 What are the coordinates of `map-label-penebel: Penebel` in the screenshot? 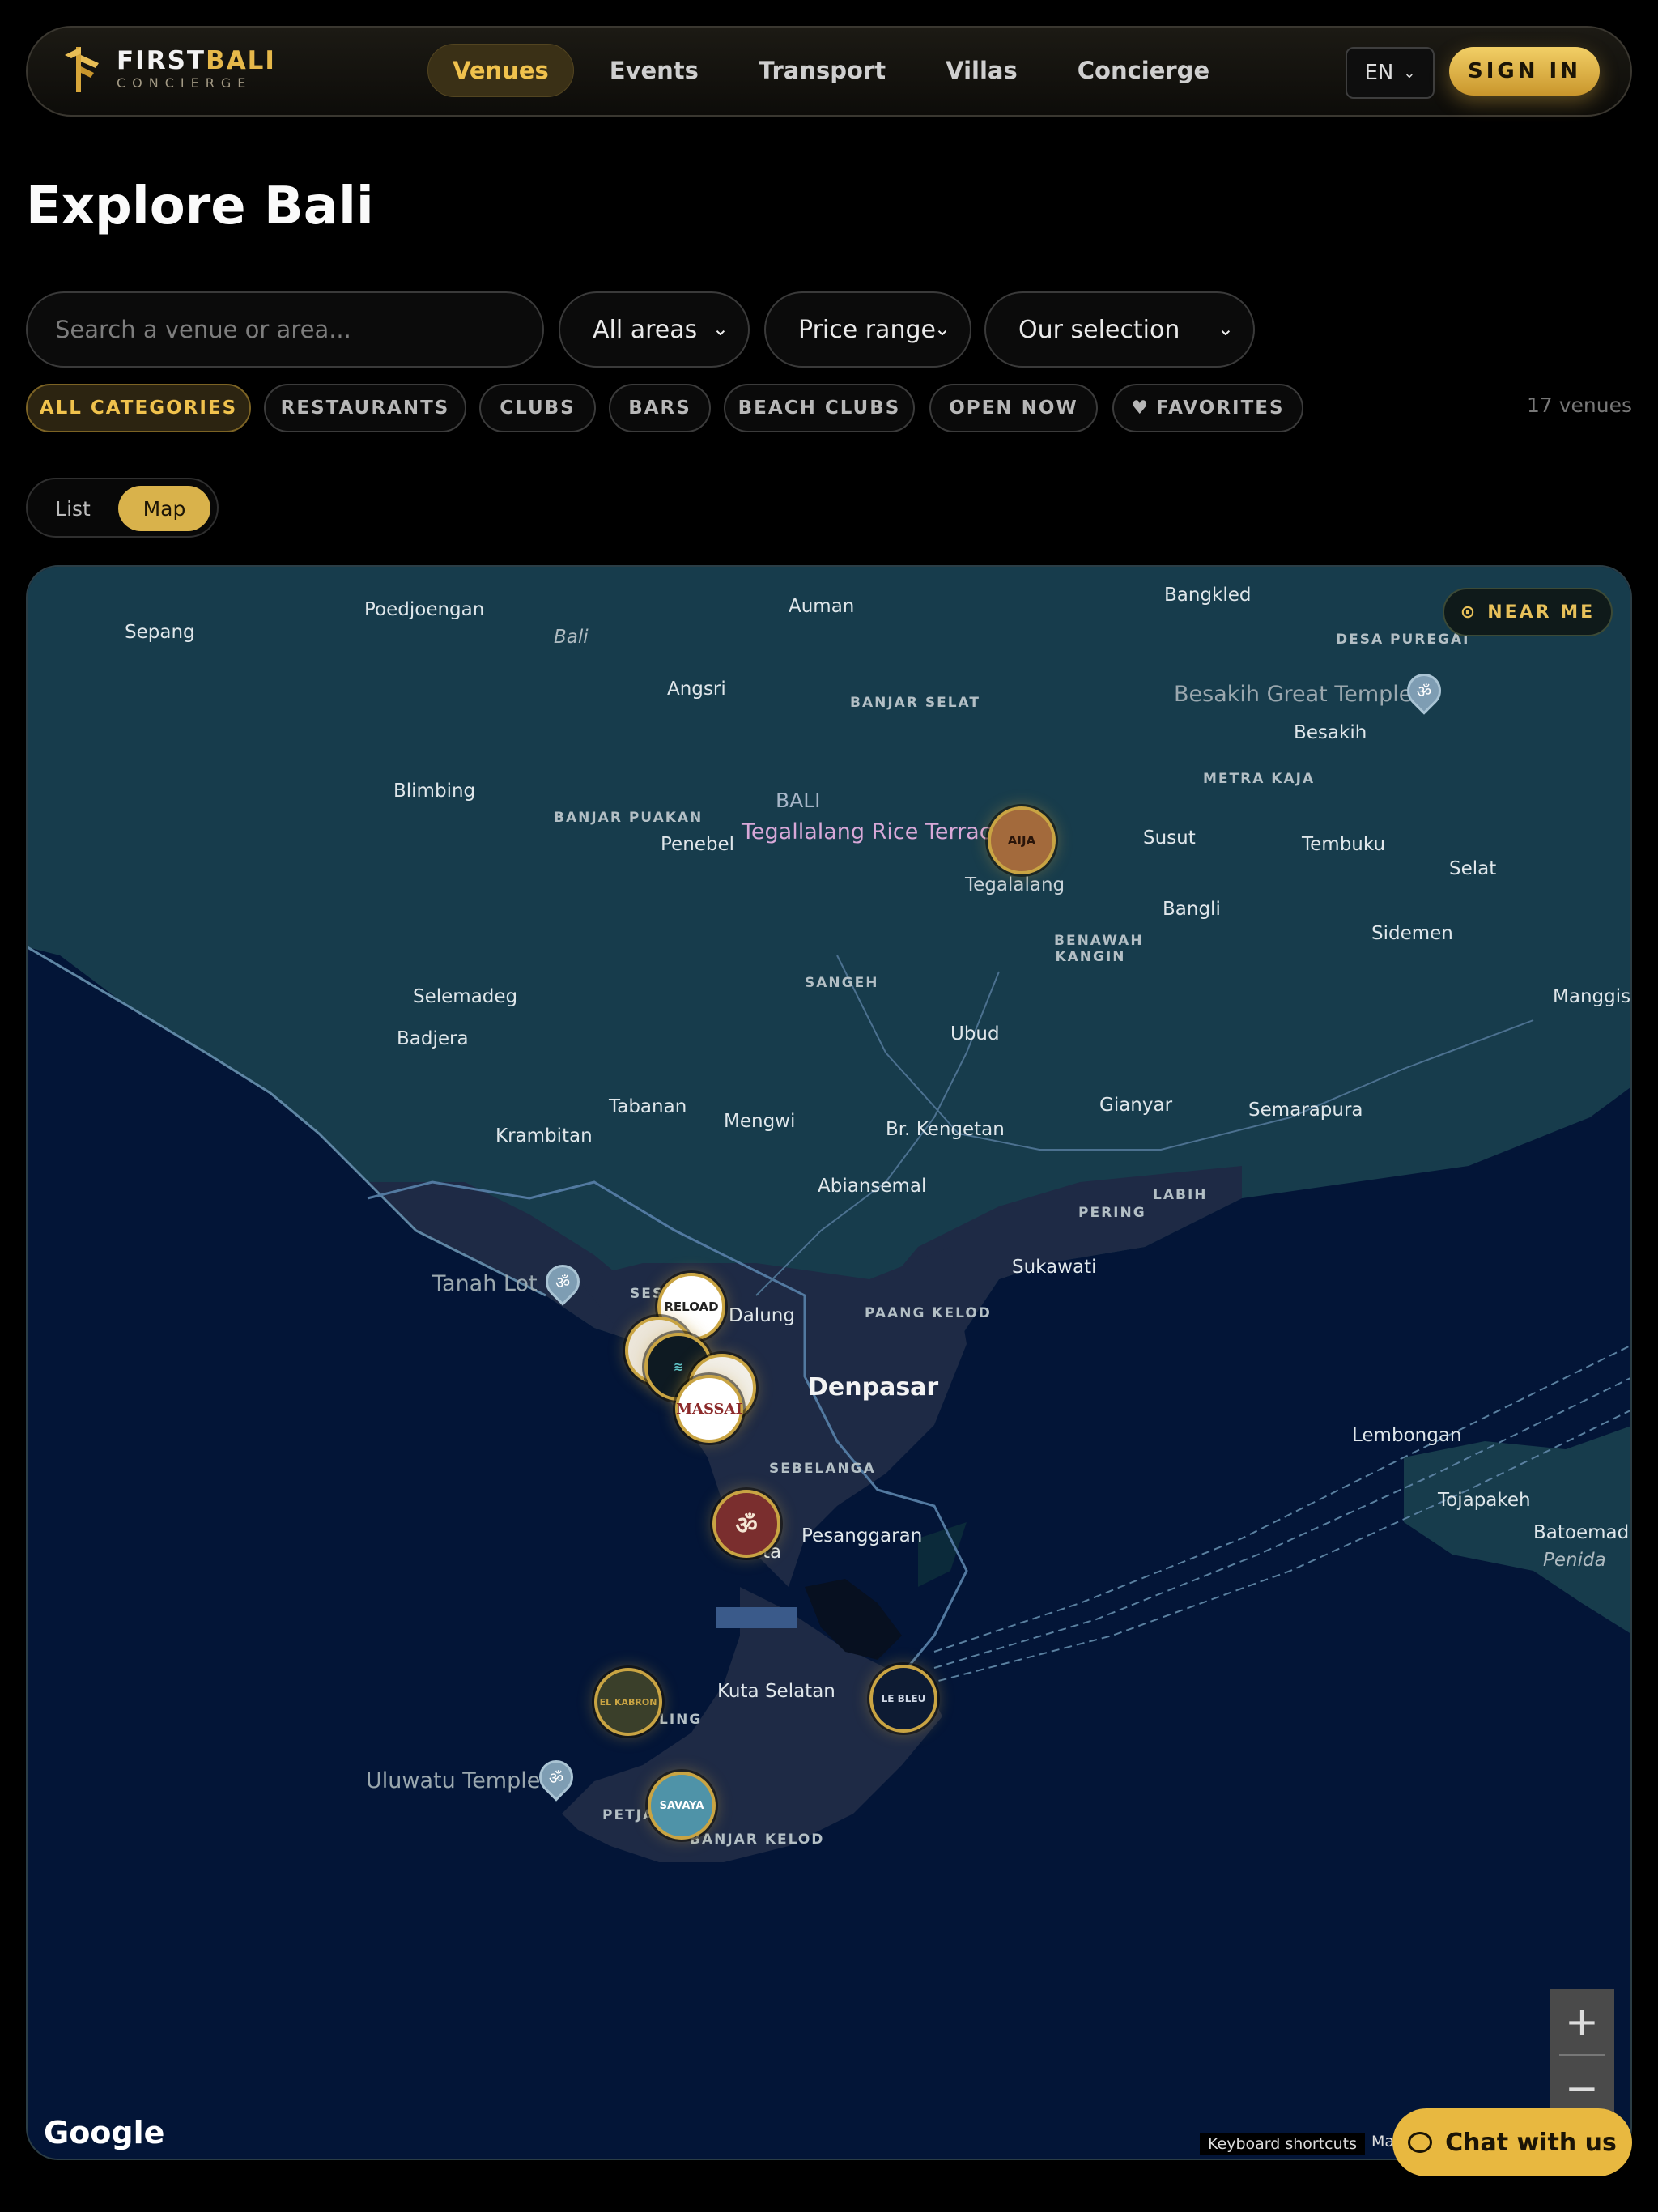 It's located at (698, 844).